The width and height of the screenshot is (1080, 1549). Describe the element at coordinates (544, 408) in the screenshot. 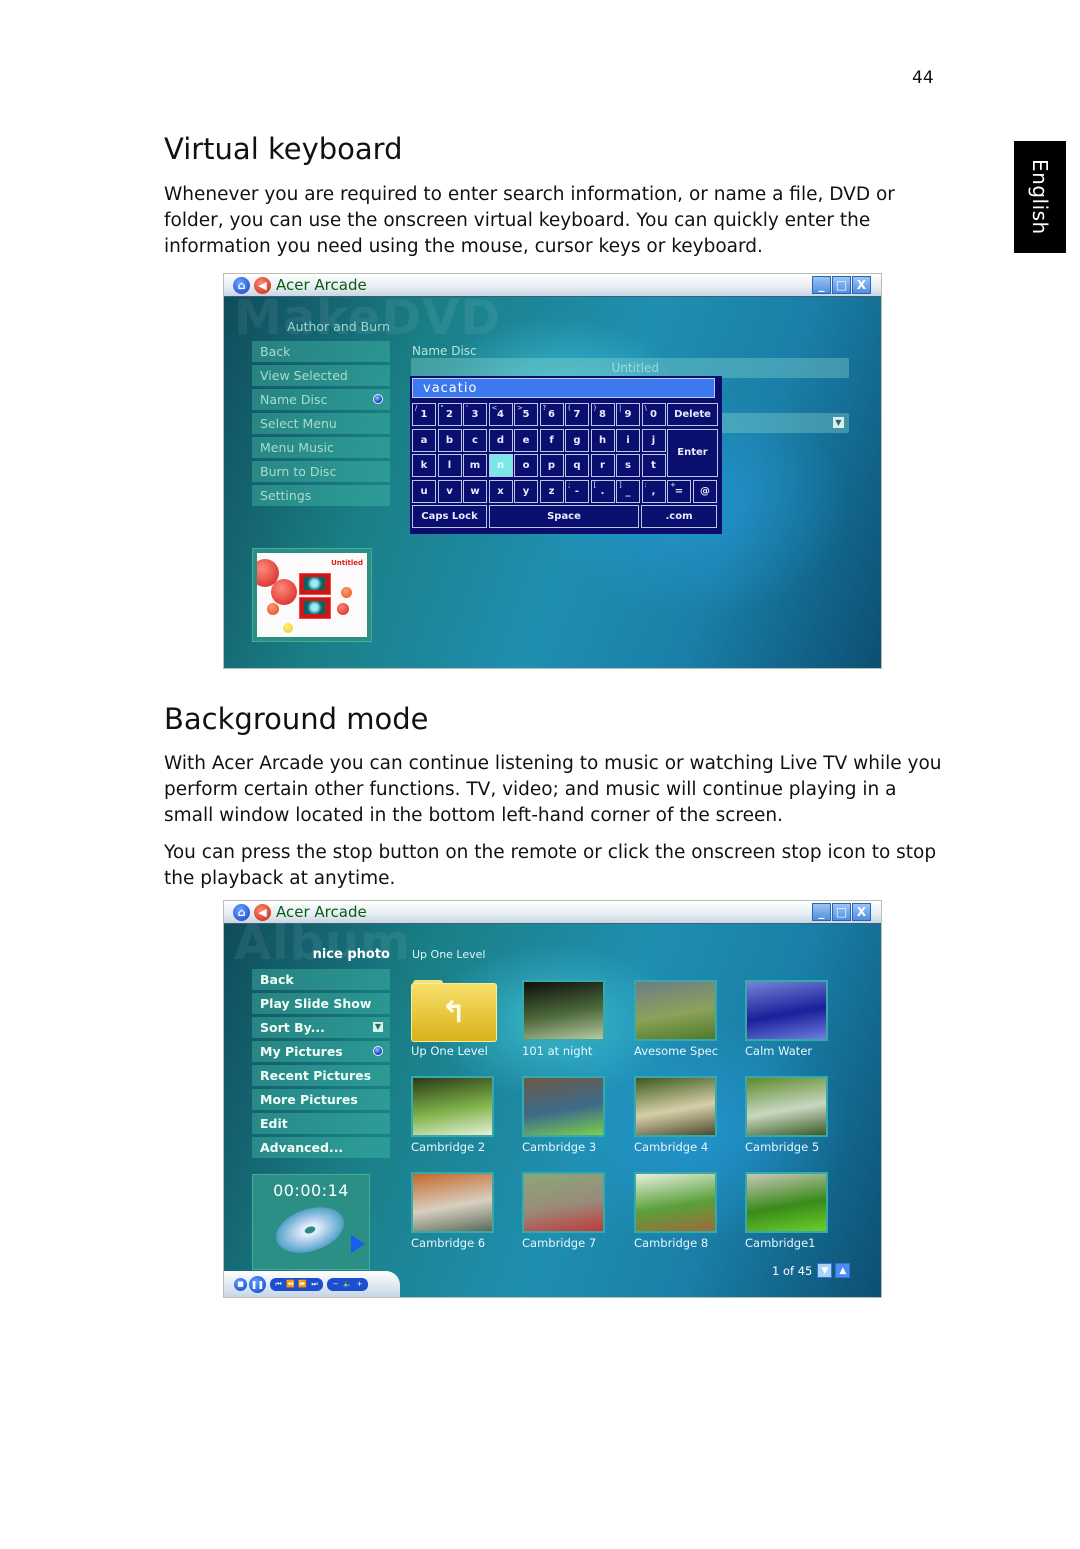

I see `key-shift-label: ?` at that location.